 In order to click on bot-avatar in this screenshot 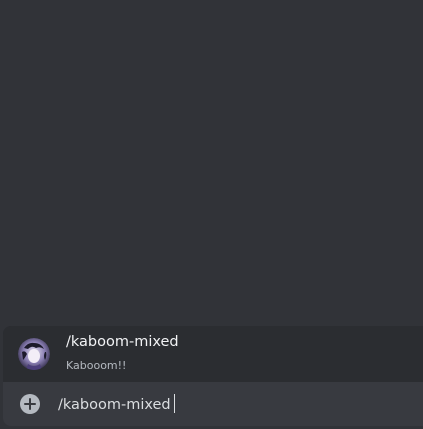, I will do `click(34, 354)`.